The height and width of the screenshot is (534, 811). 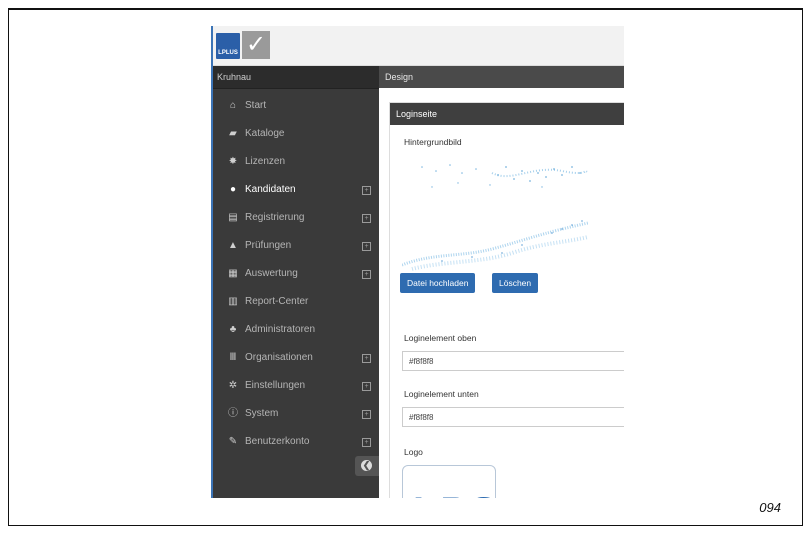 What do you see at coordinates (495, 217) in the screenshot?
I see `background-image-preview` at bounding box center [495, 217].